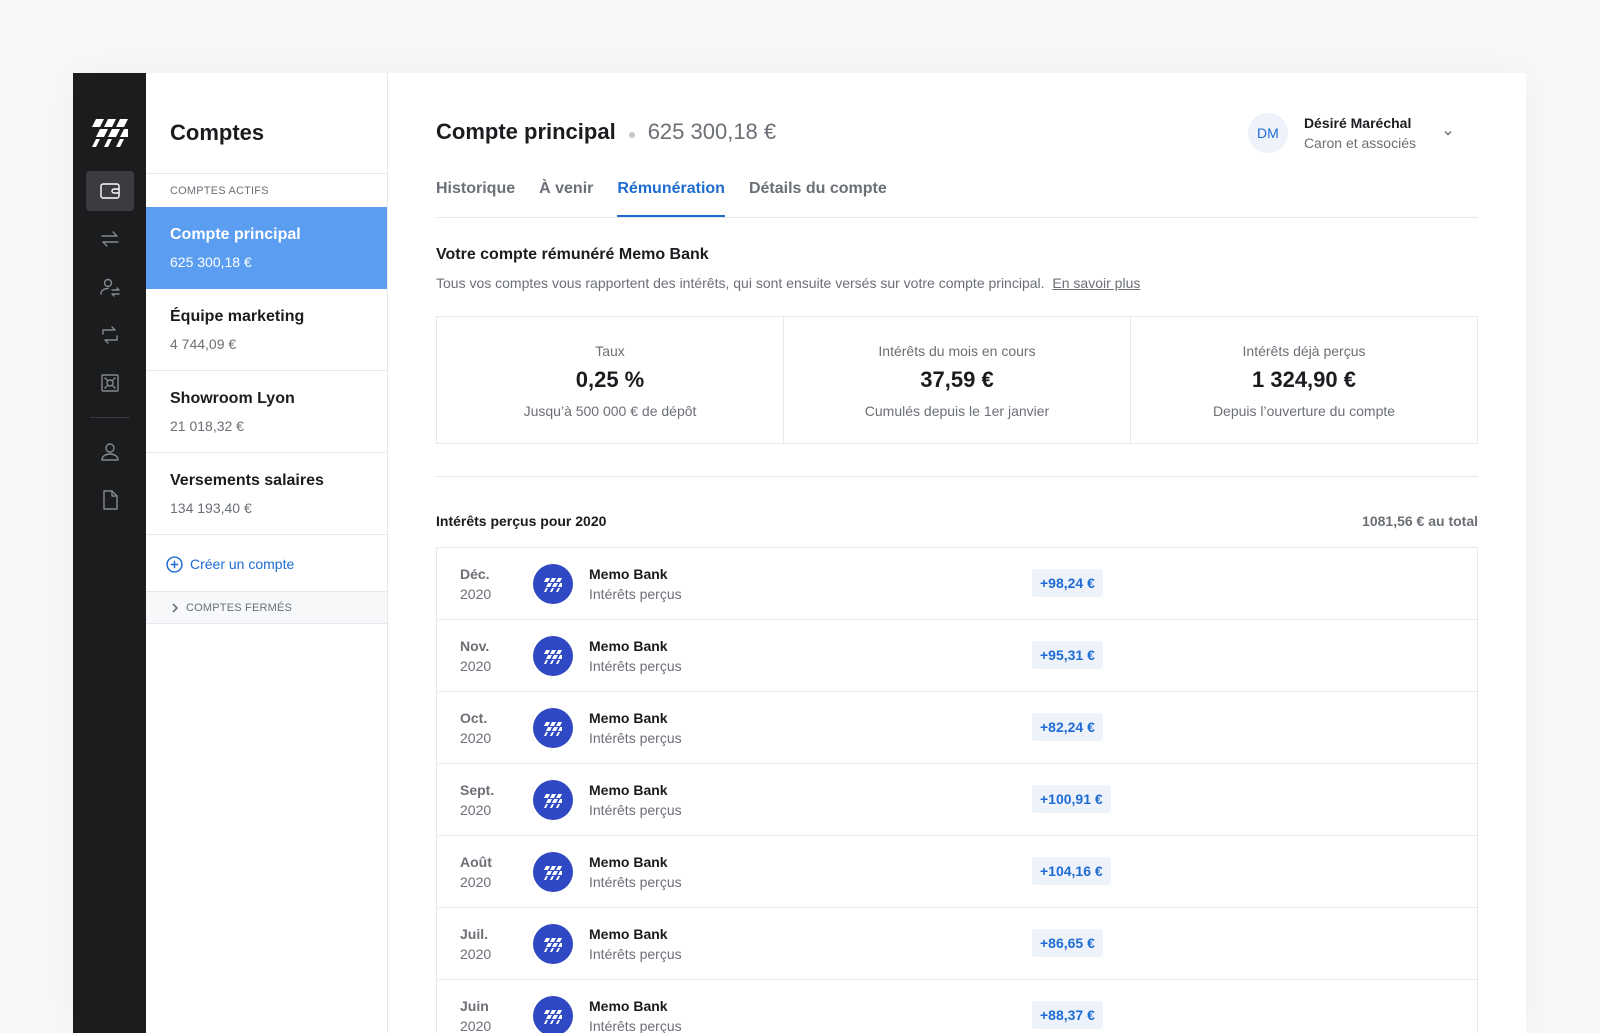  I want to click on stat-label: Intérêts déjà perçus, so click(1304, 351).